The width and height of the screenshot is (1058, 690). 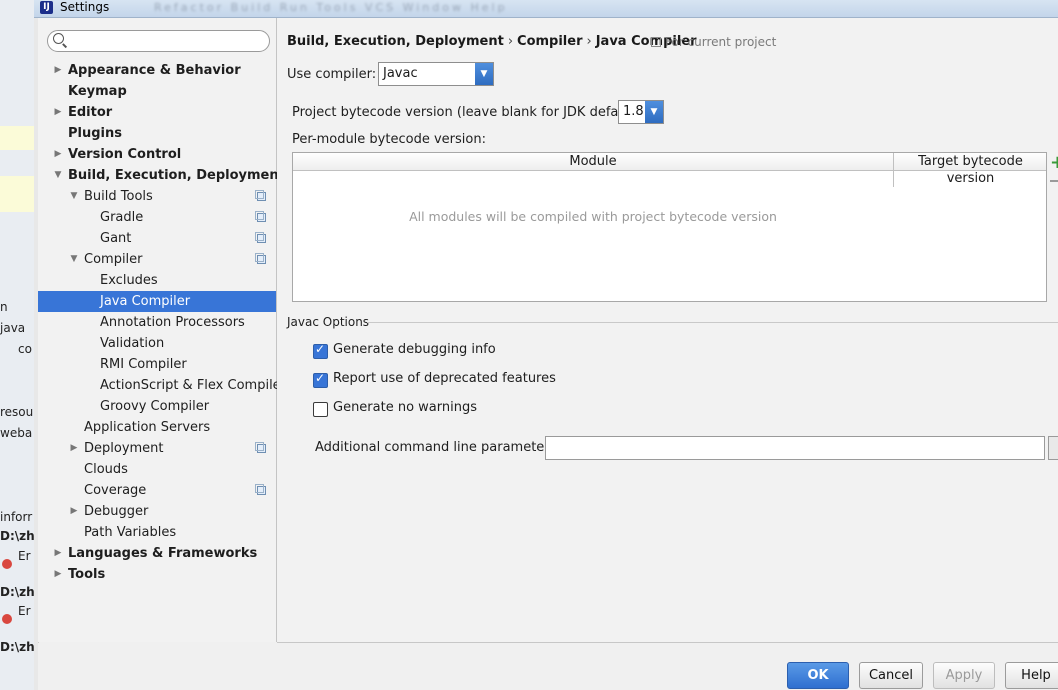 I want to click on tree-item-label: ActionScript & Flex Compiler, so click(x=193, y=385).